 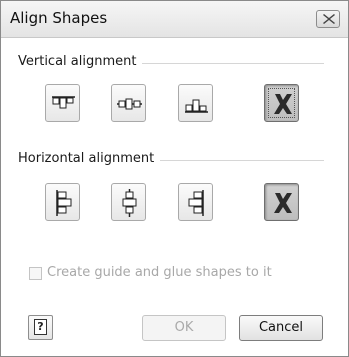 What do you see at coordinates (35, 273) in the screenshot?
I see `create-guide-checkbox` at bounding box center [35, 273].